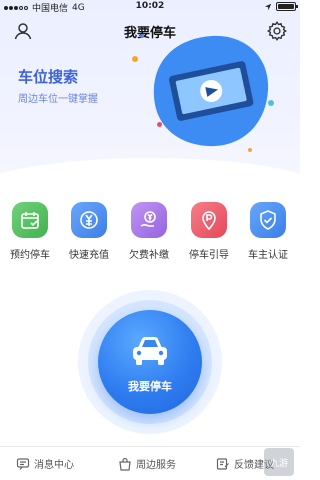 The image size is (320, 480). I want to click on feedback-icon, so click(222, 463).